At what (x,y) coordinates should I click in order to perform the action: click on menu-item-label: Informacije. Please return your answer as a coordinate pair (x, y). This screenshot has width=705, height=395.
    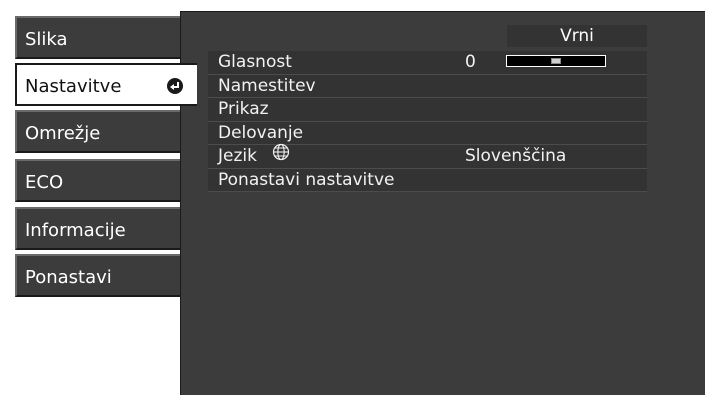
    Looking at the image, I should click on (75, 230).